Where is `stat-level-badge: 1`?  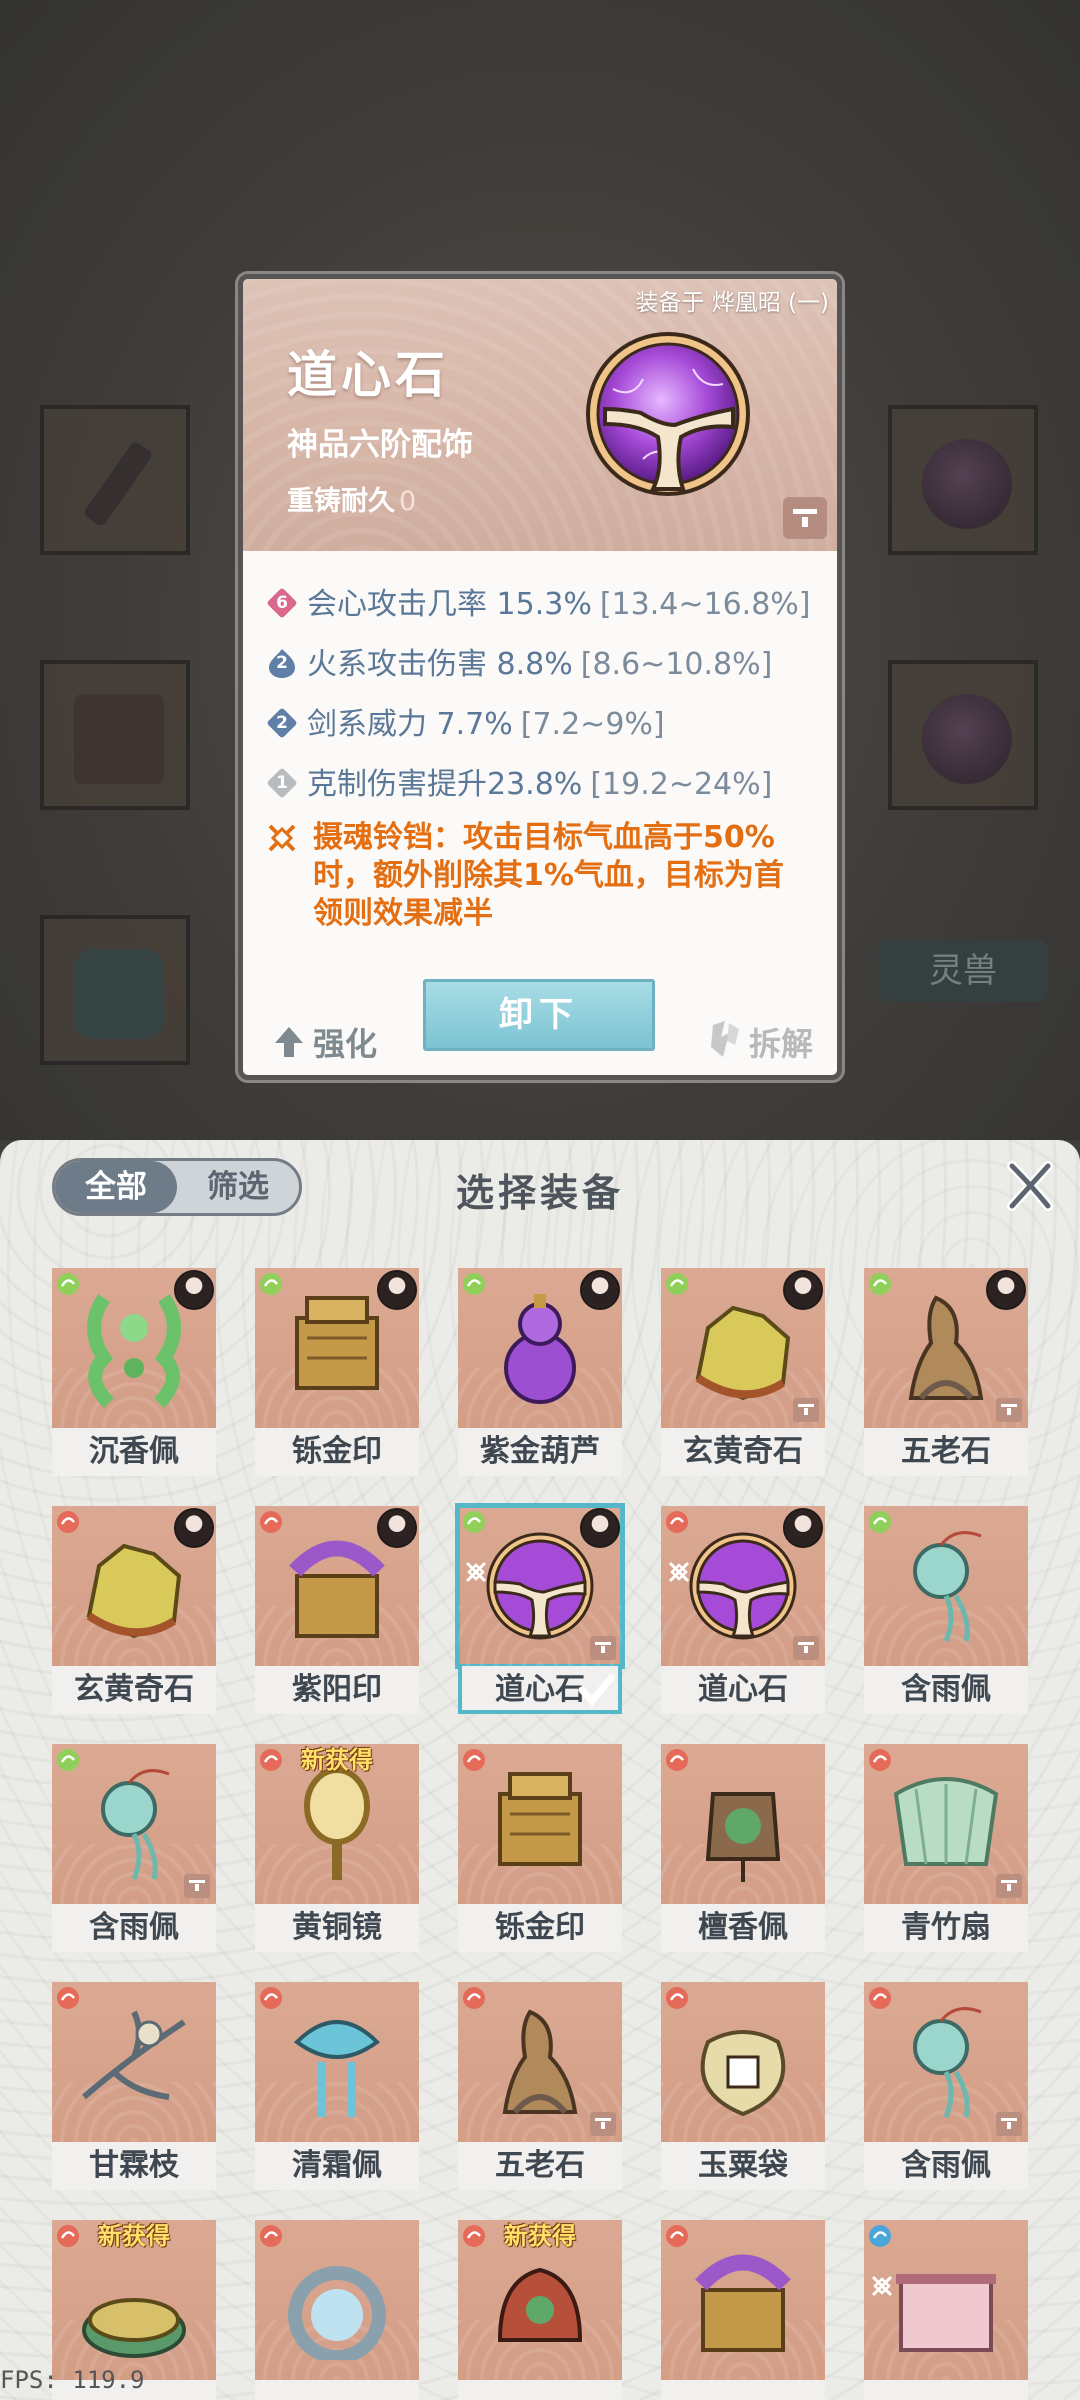 stat-level-badge: 1 is located at coordinates (282, 783).